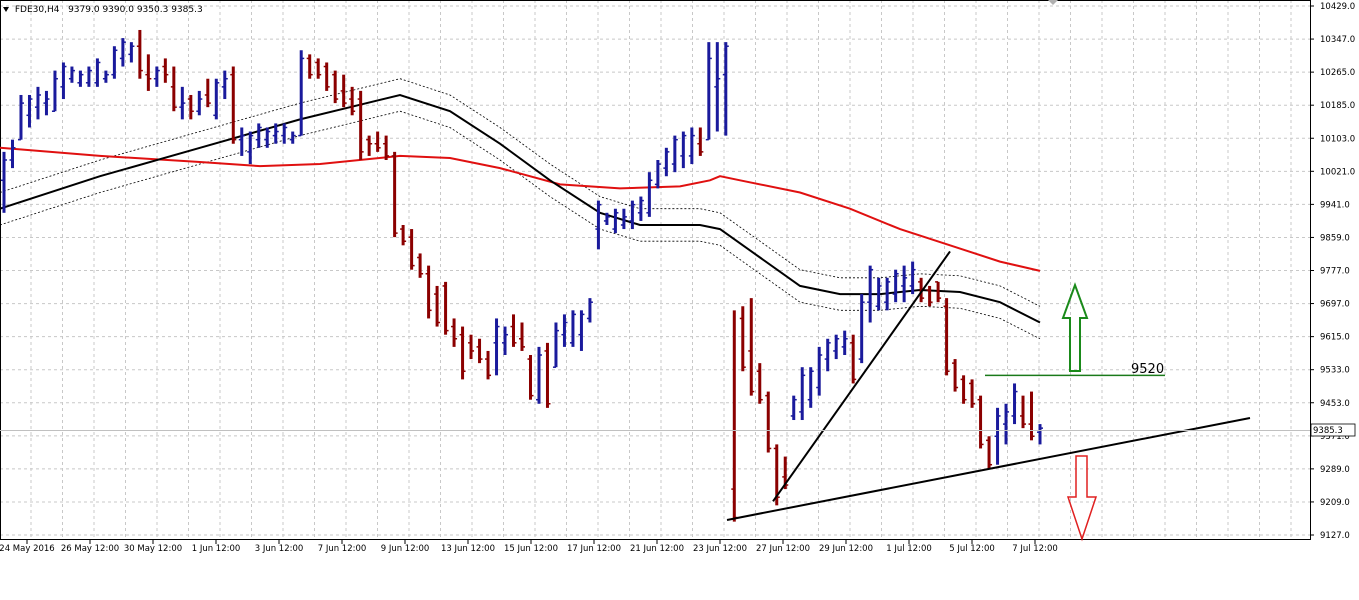 Image resolution: width=1359 pixels, height=600 pixels. I want to click on close-value: 9385.3, so click(187, 10).